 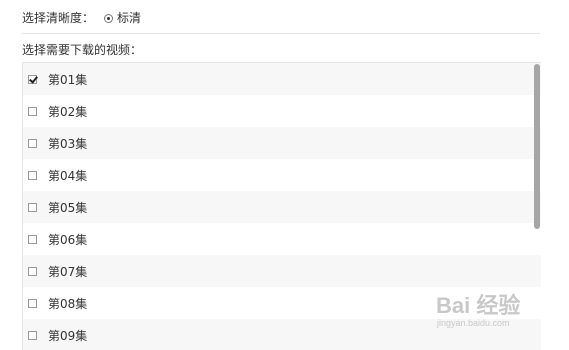 I want to click on episode-label: 第03集, so click(x=68, y=143).